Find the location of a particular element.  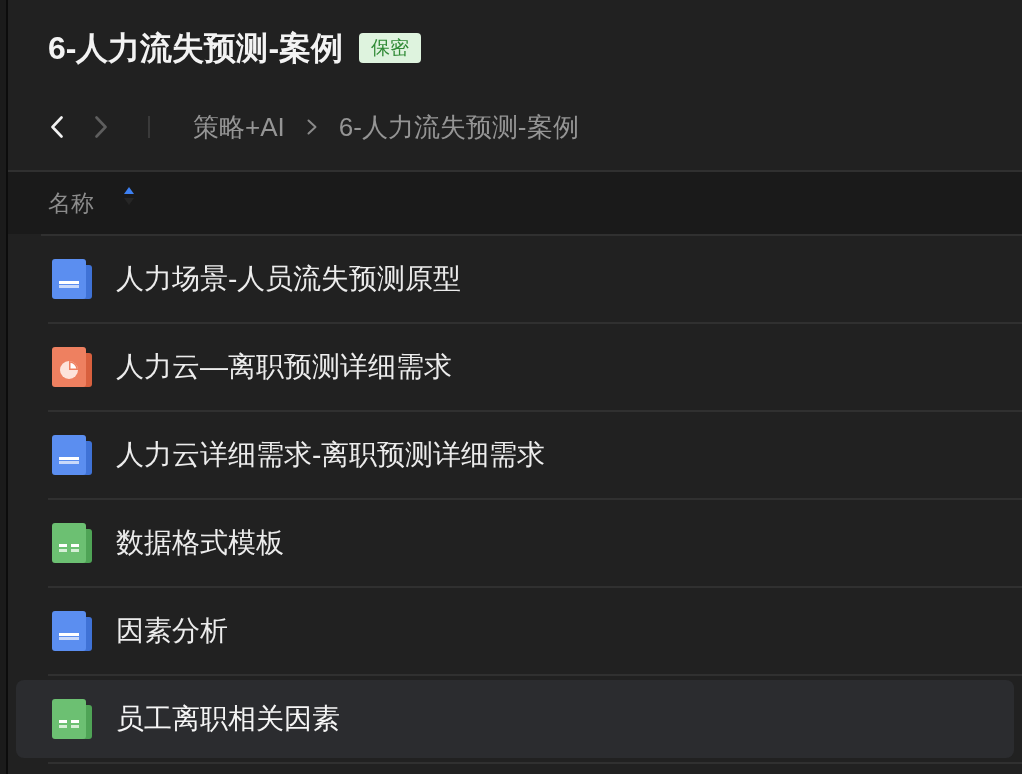

breadcrumb-link: 策略+AI is located at coordinates (239, 127).